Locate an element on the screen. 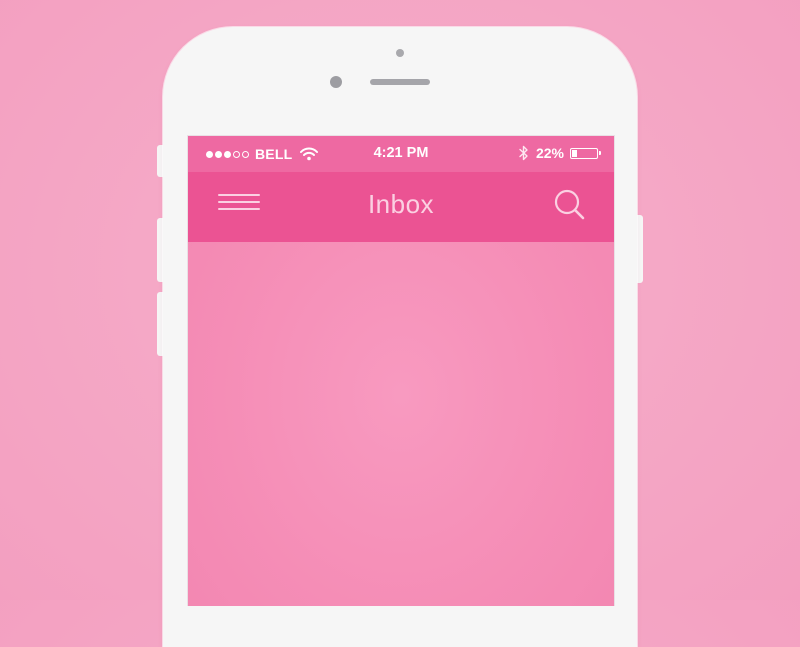  navigation-header: Inbox is located at coordinates (401, 207).